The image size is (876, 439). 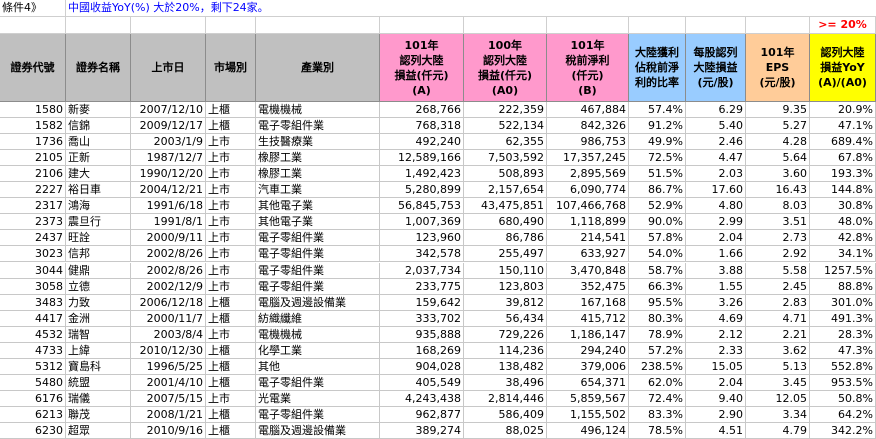 I want to click on cell-china-eps: 2.04, so click(x=716, y=238).